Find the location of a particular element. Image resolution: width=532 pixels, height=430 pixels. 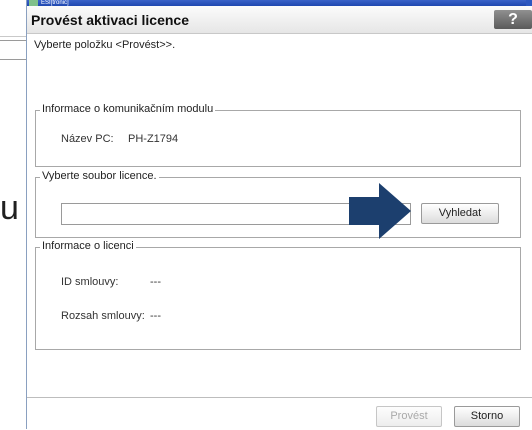

dialog-header: Provést aktivaci licence ? is located at coordinates (279, 20).